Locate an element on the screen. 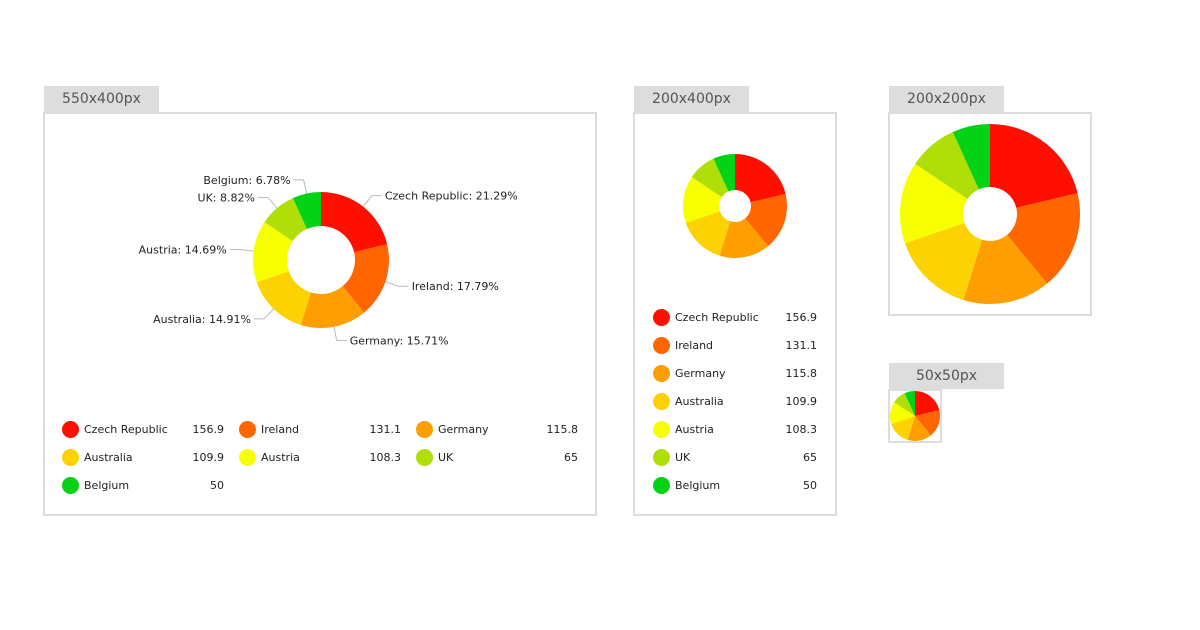  large-legend-item-belgium: Belgium 50 is located at coordinates (143, 486).